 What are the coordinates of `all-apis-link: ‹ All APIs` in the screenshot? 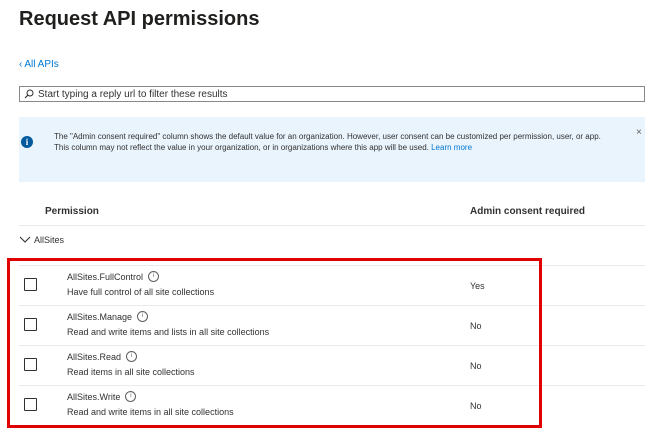 It's located at (39, 64).